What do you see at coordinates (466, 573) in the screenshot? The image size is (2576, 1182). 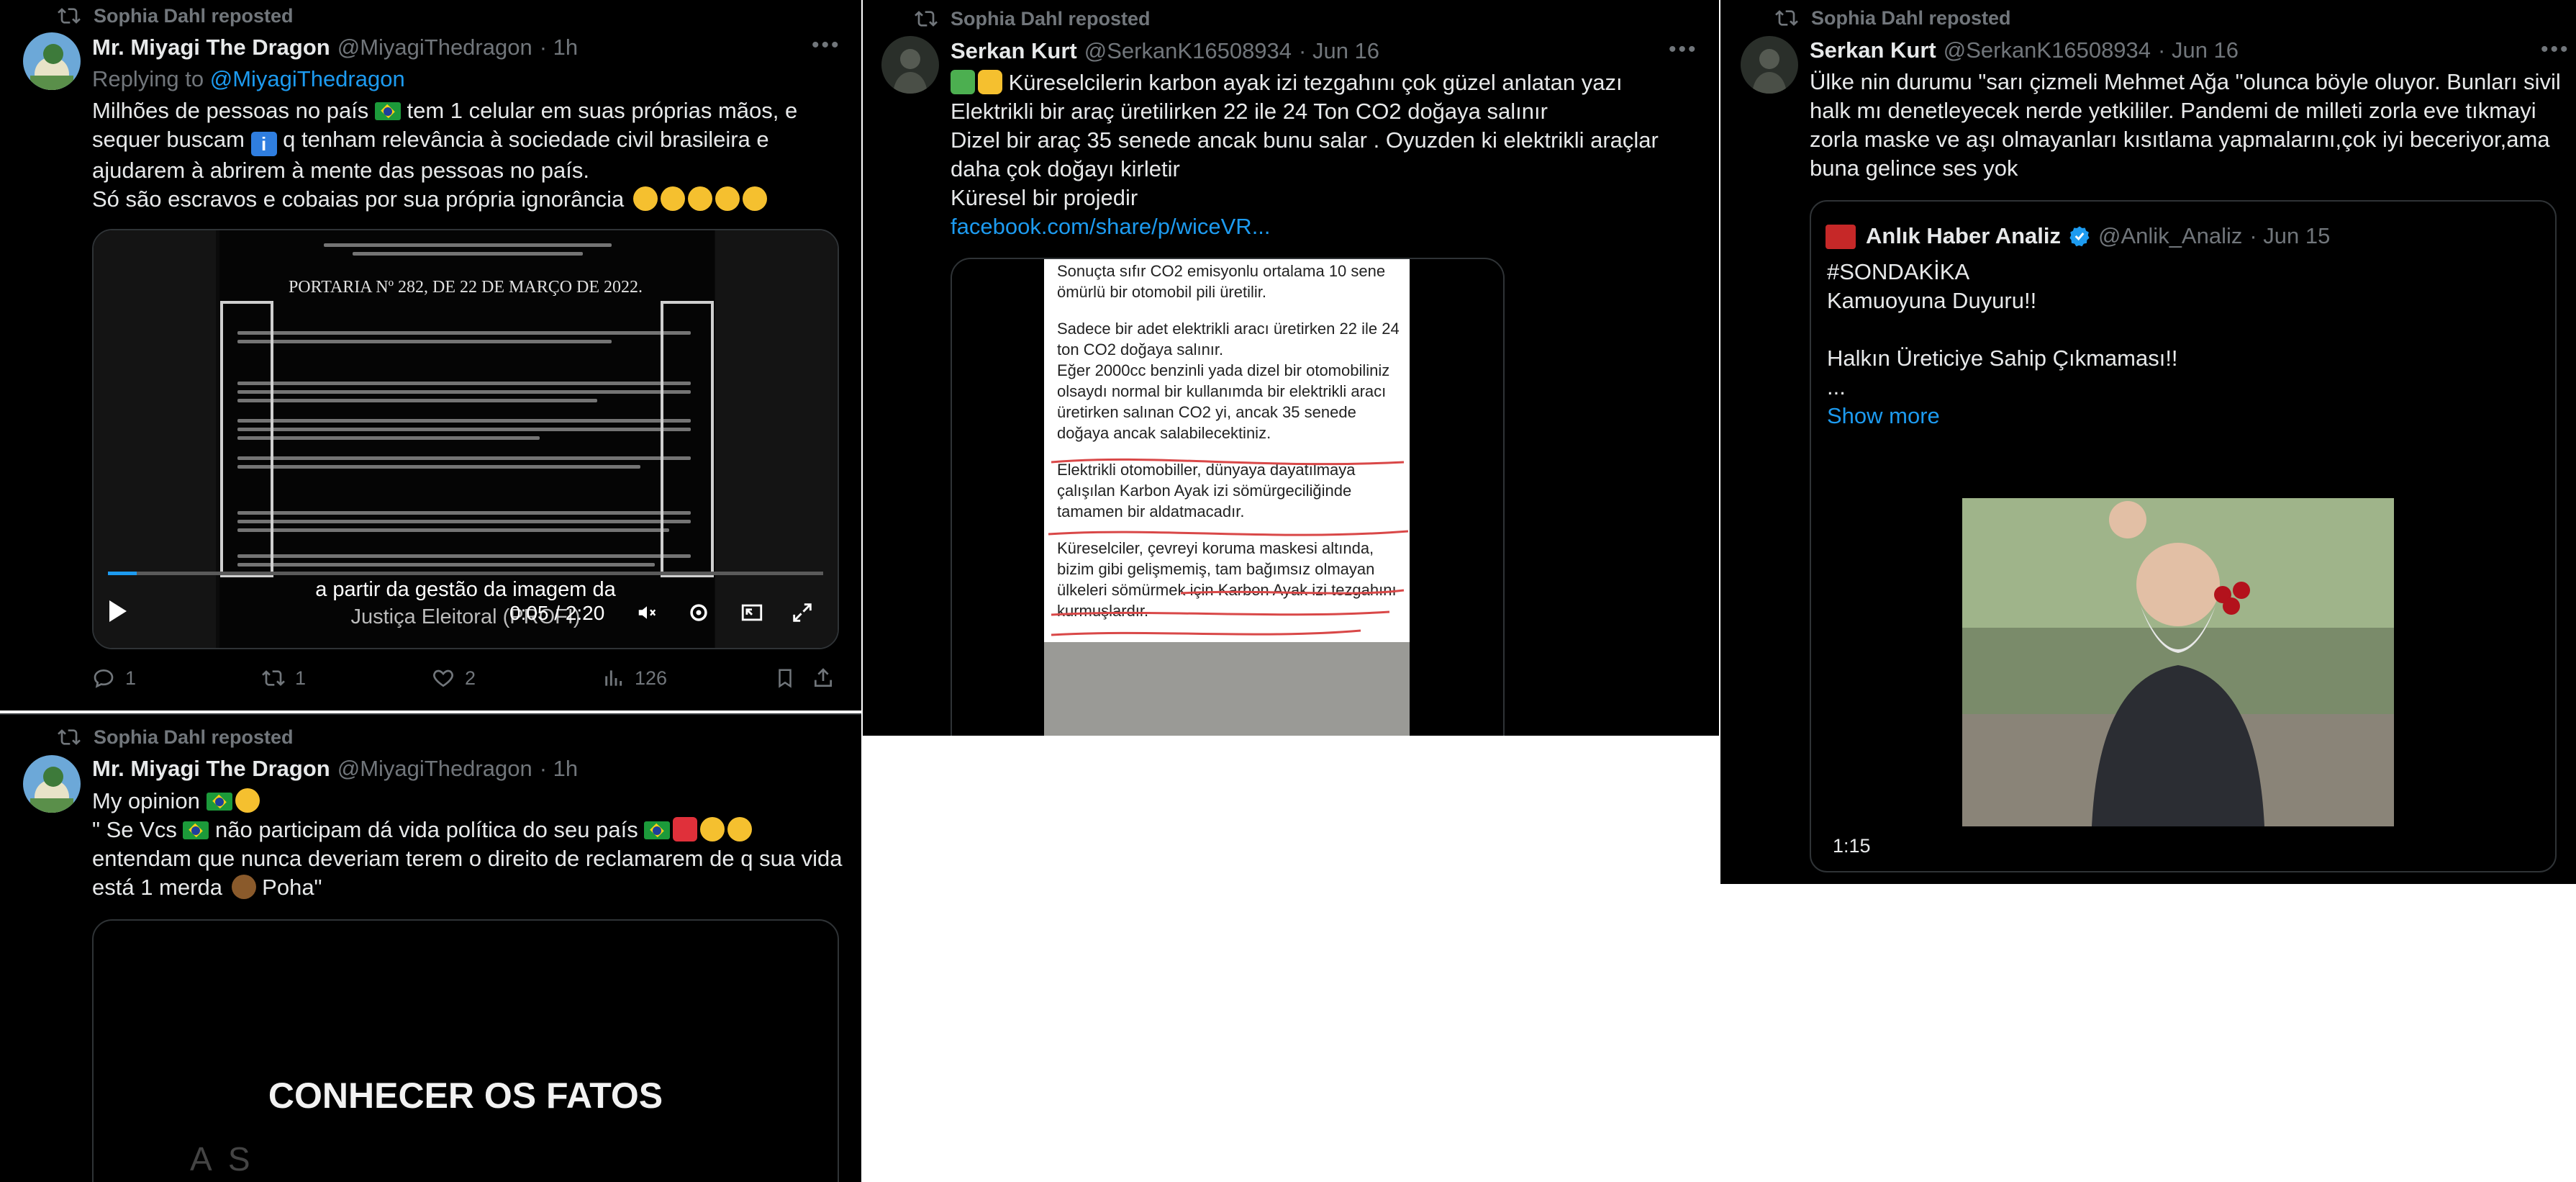 I see `video-progress-bar` at bounding box center [466, 573].